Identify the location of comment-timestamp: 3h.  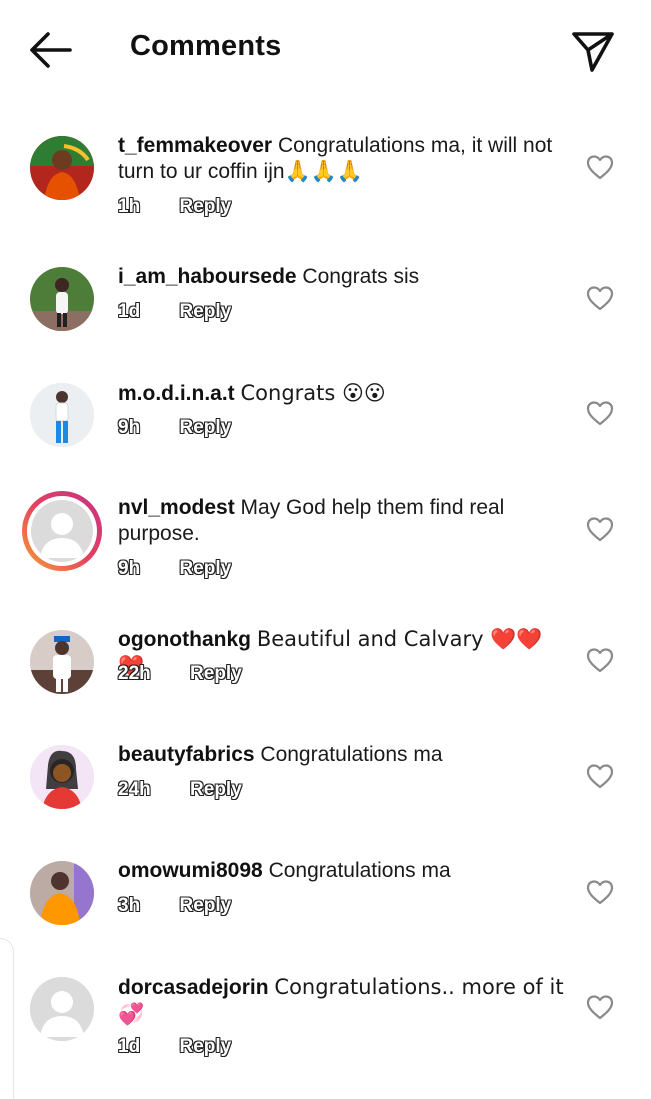
(129, 905).